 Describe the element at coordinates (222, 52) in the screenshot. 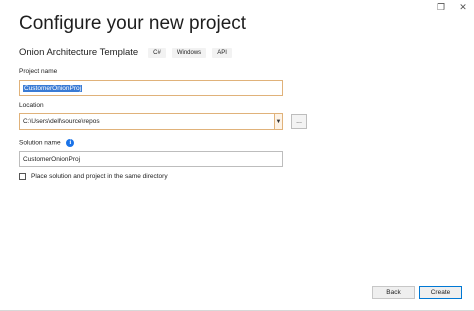

I see `tag-project-type: API` at that location.